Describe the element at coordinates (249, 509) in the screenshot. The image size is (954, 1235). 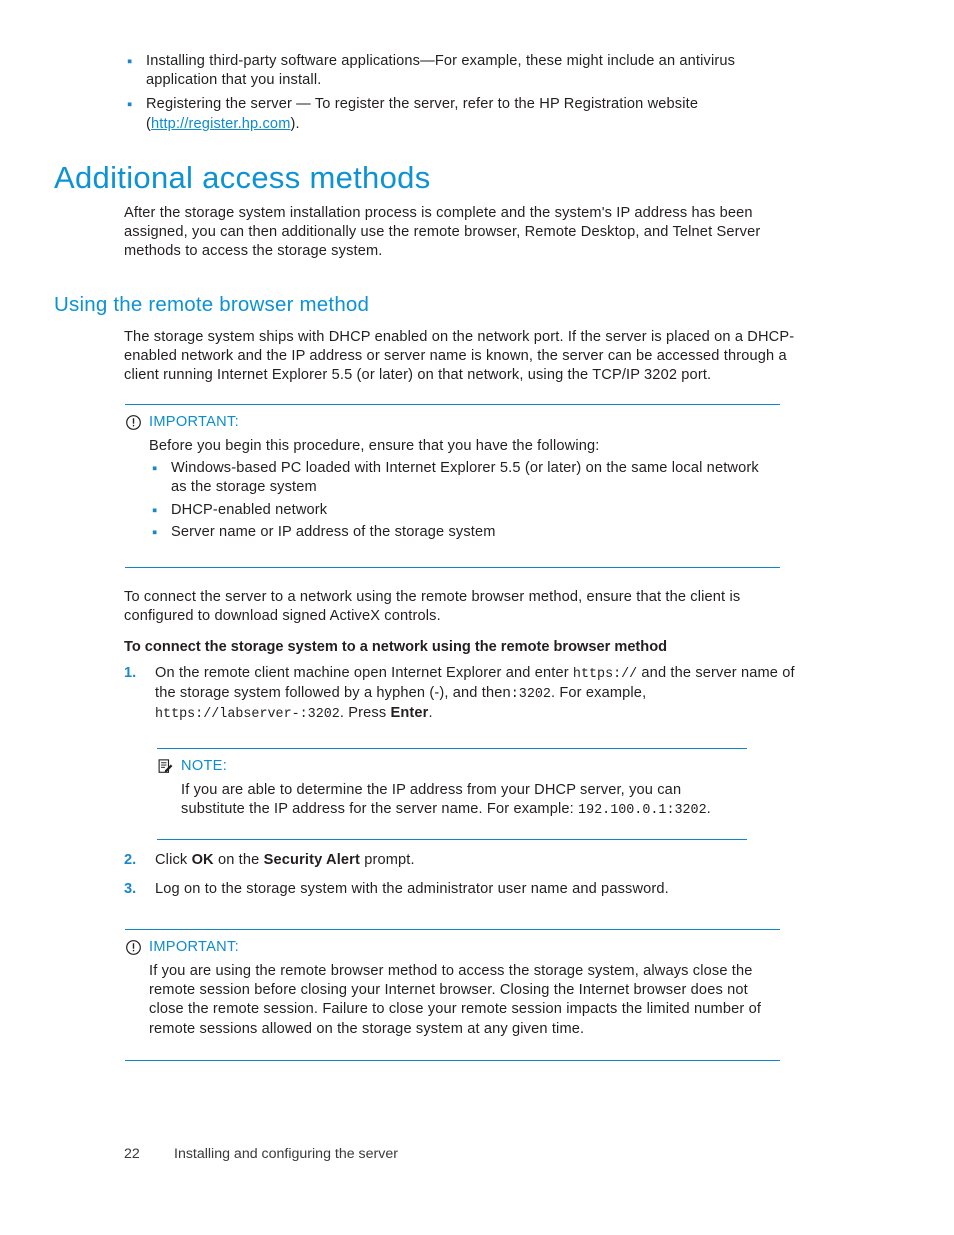
I see `list-item-text: DHCP-enabled network` at that location.